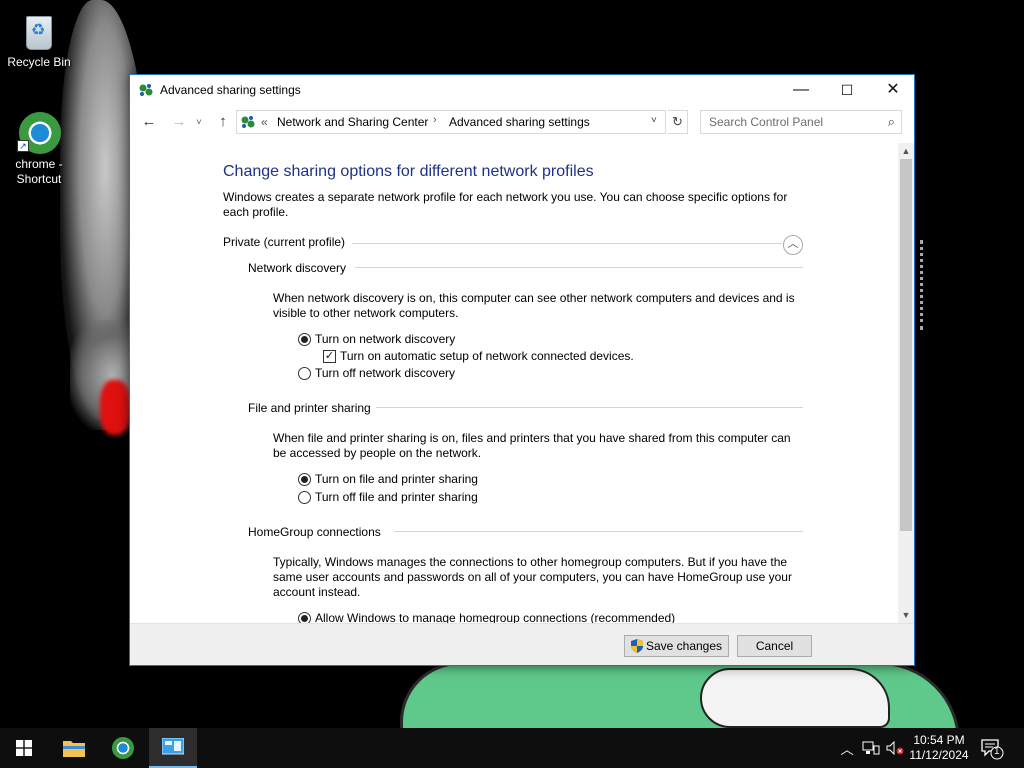  I want to click on save-changes-button: Save changes, so click(676, 646).